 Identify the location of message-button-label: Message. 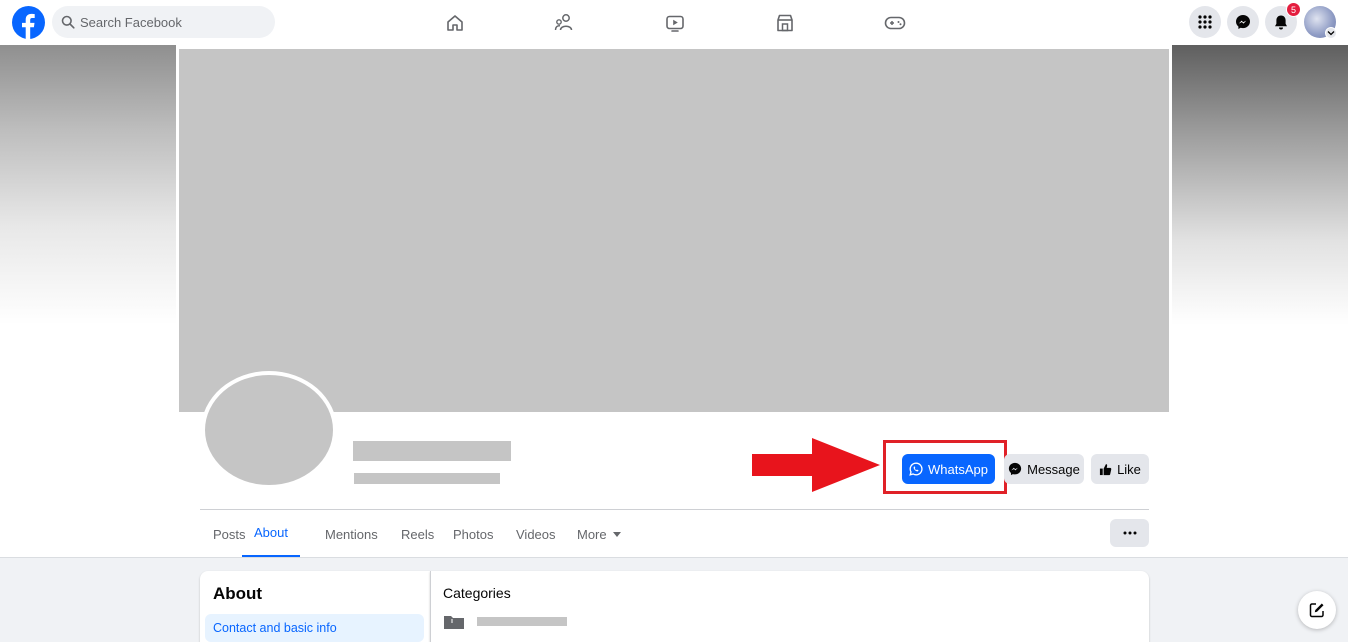
(1053, 469).